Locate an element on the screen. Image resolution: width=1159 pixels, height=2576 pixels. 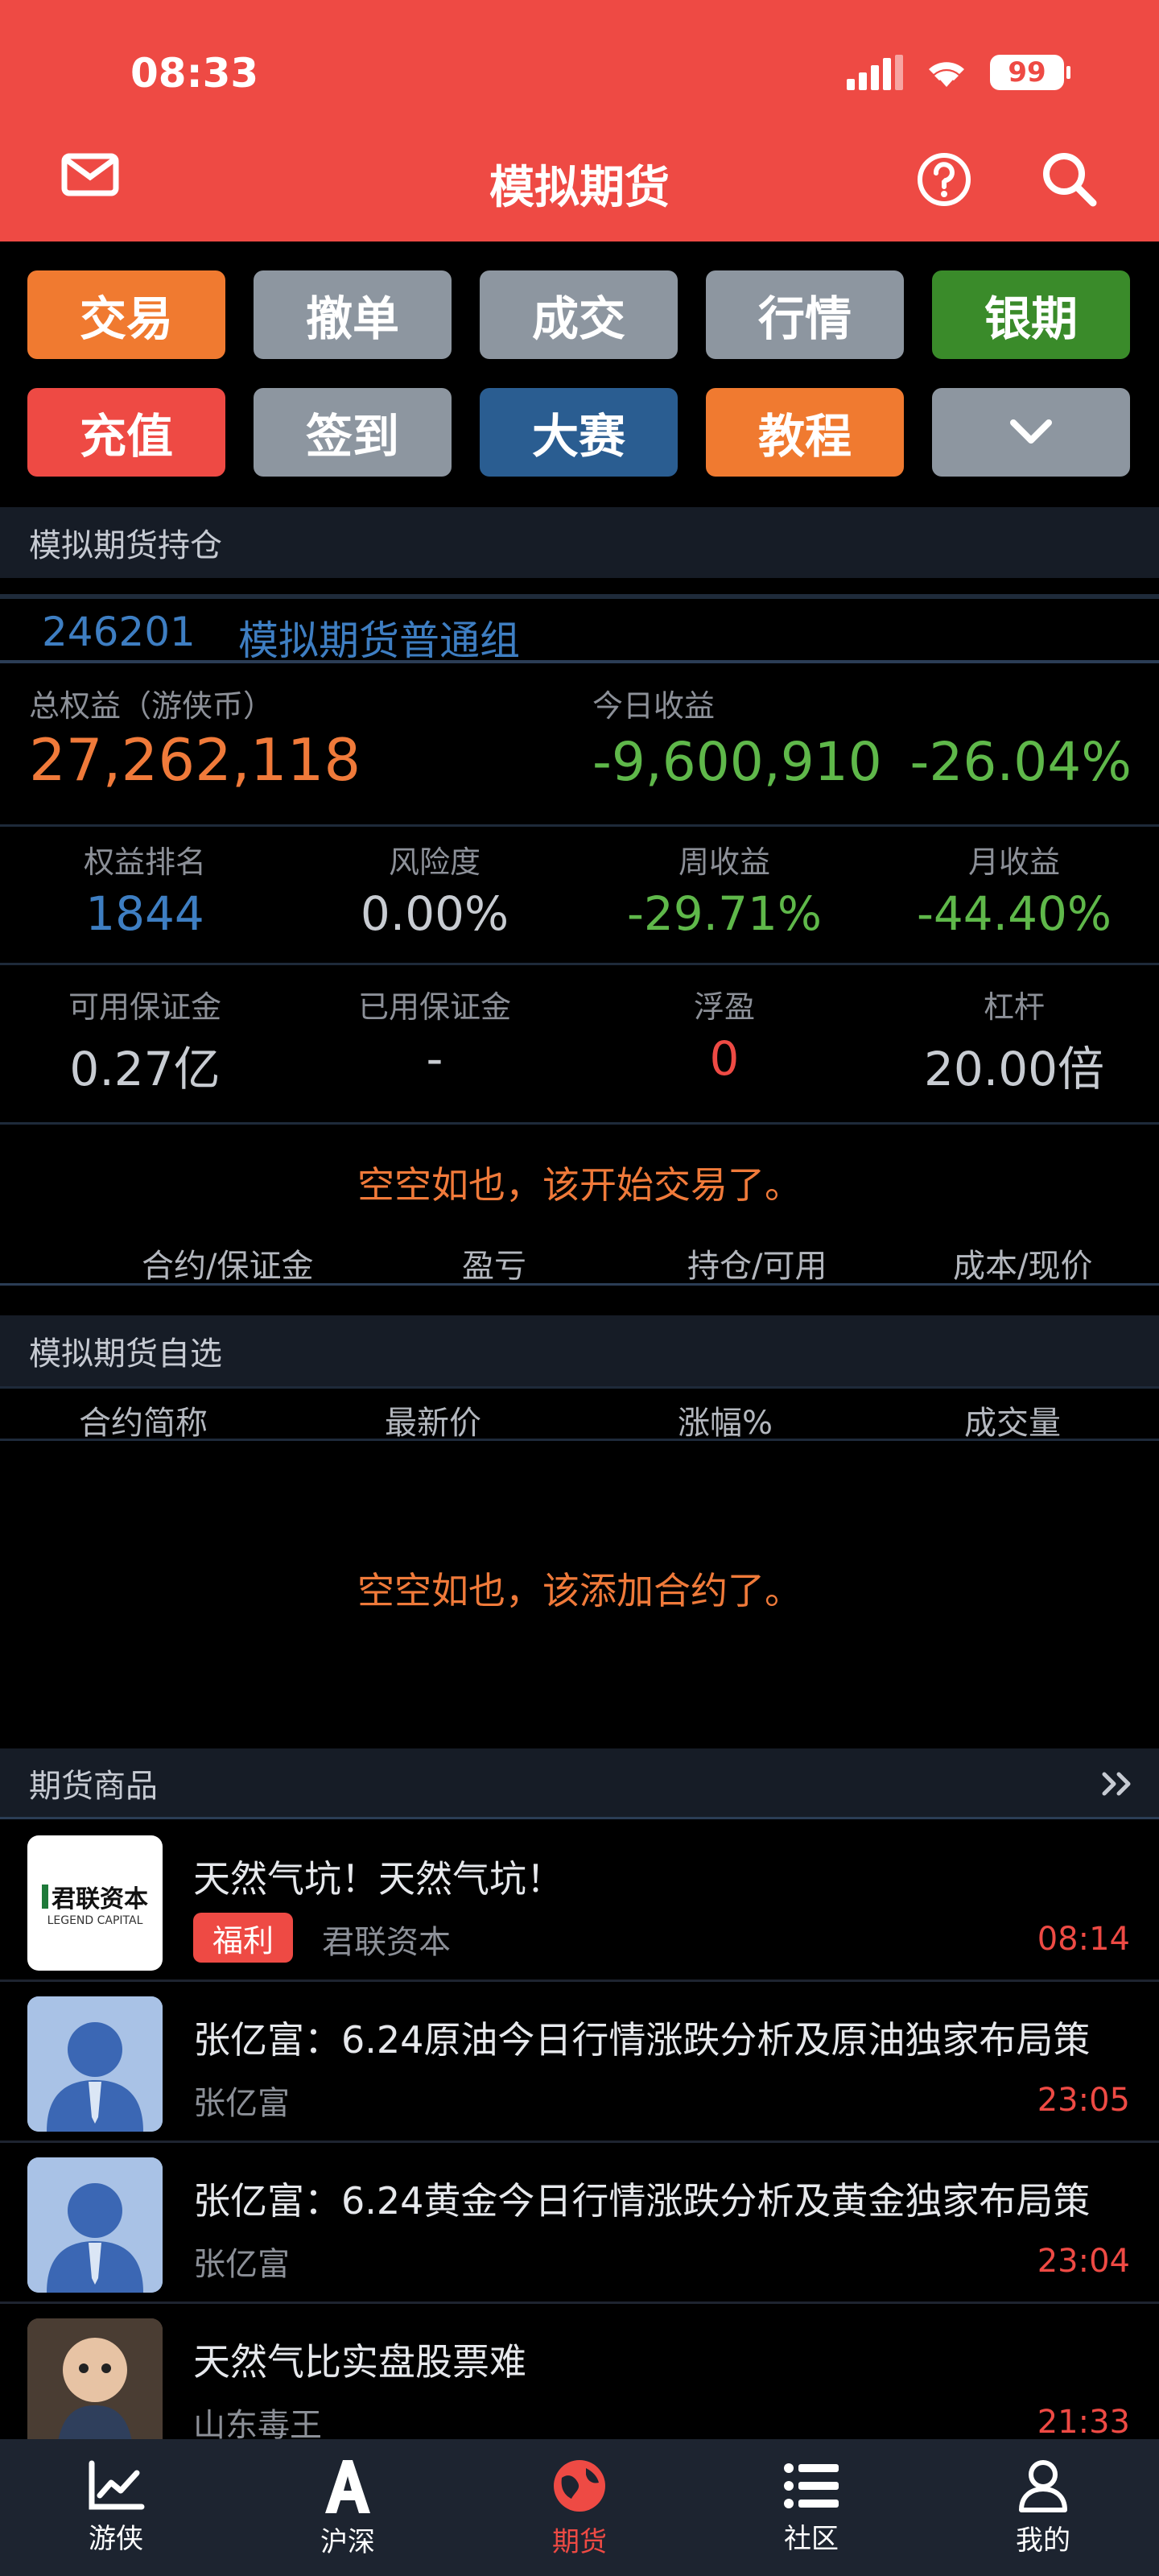
help-icon is located at coordinates (944, 179).